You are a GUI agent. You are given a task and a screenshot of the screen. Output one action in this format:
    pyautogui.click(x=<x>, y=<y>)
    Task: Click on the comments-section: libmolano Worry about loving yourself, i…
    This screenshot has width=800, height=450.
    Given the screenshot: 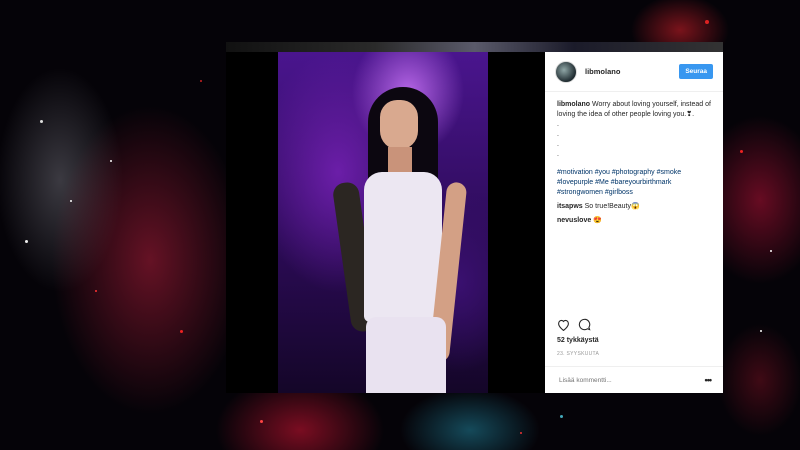 What is the action you would take?
    pyautogui.click(x=634, y=159)
    